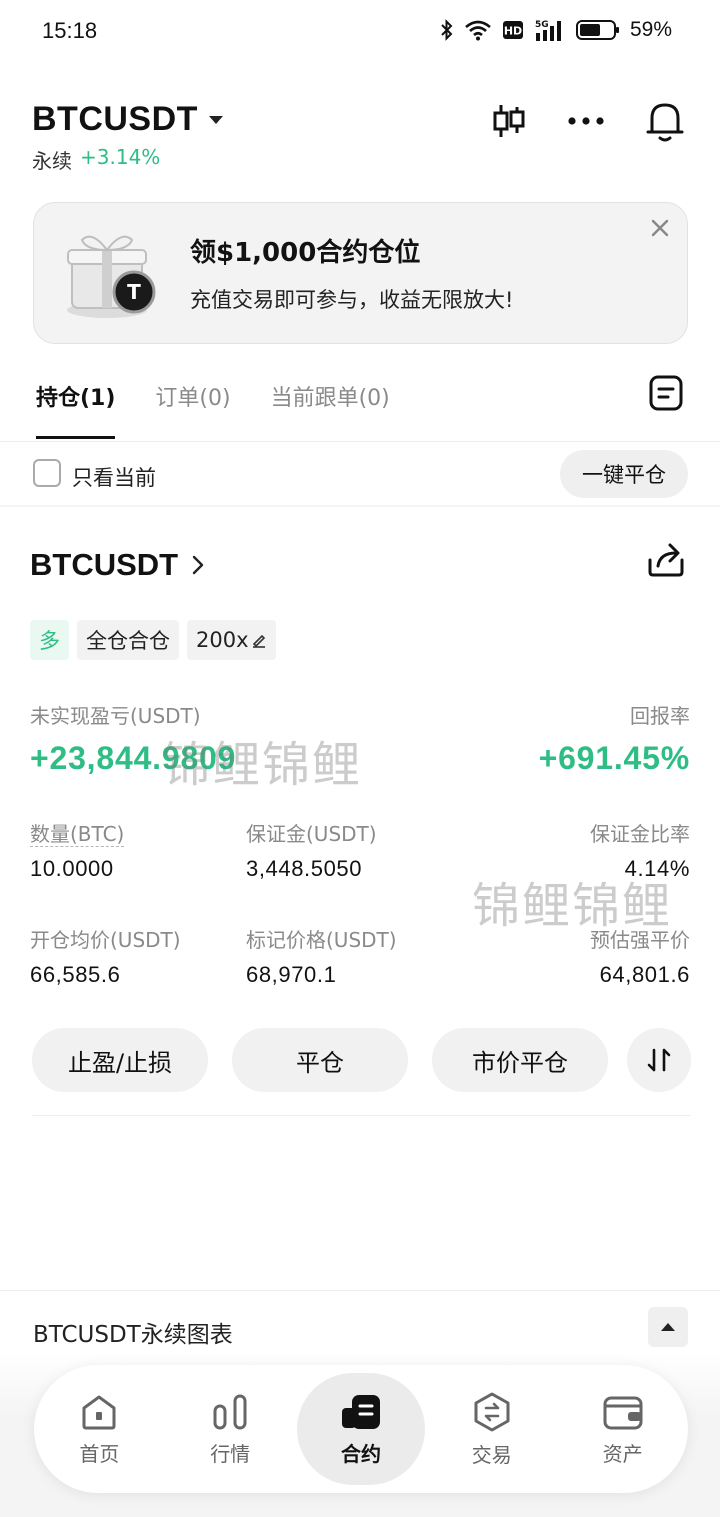  I want to click on pair-selector: BTCUSDT, so click(128, 119).